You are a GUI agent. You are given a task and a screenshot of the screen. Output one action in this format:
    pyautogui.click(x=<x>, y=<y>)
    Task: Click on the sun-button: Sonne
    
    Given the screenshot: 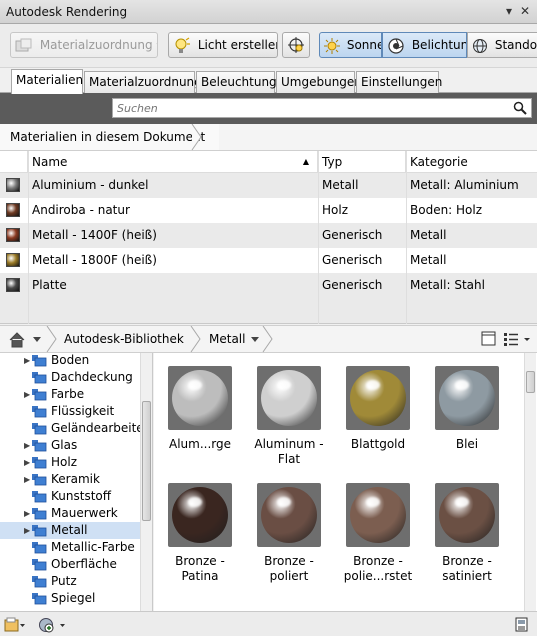 What is the action you would take?
    pyautogui.click(x=350, y=45)
    